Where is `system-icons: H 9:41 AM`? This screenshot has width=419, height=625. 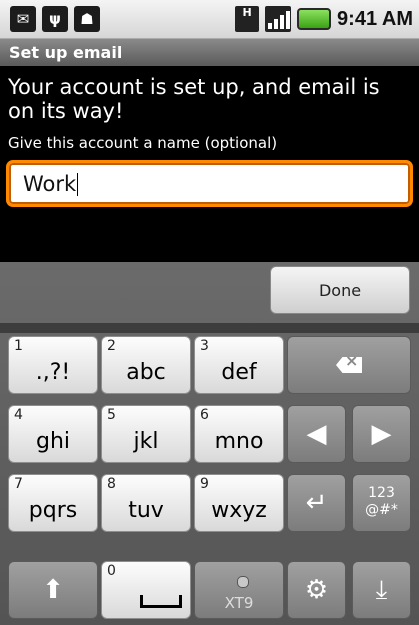
system-icons: H 9:41 AM is located at coordinates (324, 19).